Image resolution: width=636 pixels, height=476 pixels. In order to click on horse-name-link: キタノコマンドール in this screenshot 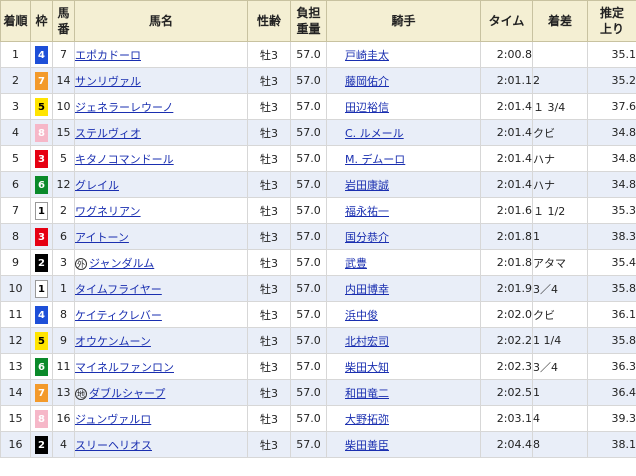, I will do `click(125, 159)`.